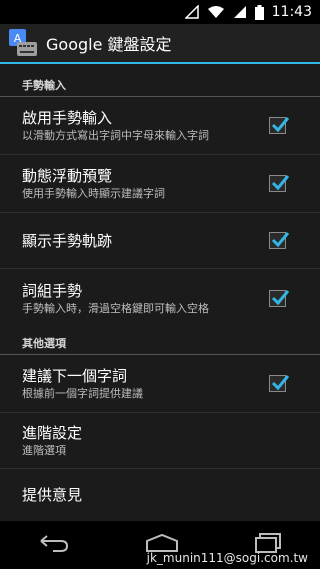 This screenshot has width=320, height=569. I want to click on pref-summary: 使用手勢輸入時顯示建議字詞, so click(93, 193).